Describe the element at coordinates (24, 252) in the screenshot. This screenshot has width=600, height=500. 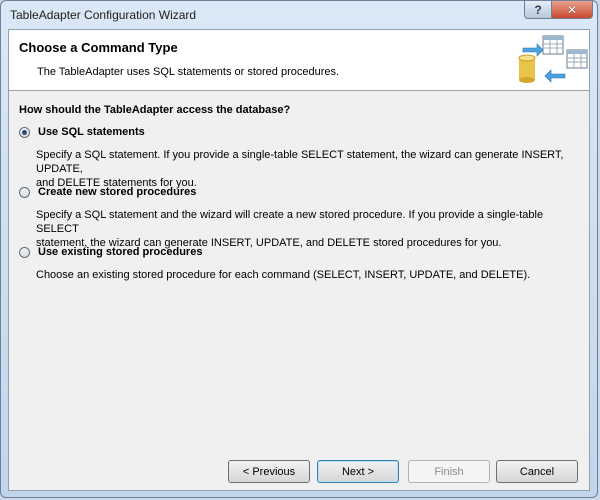
I see `radio-existing-stored-procedures` at that location.